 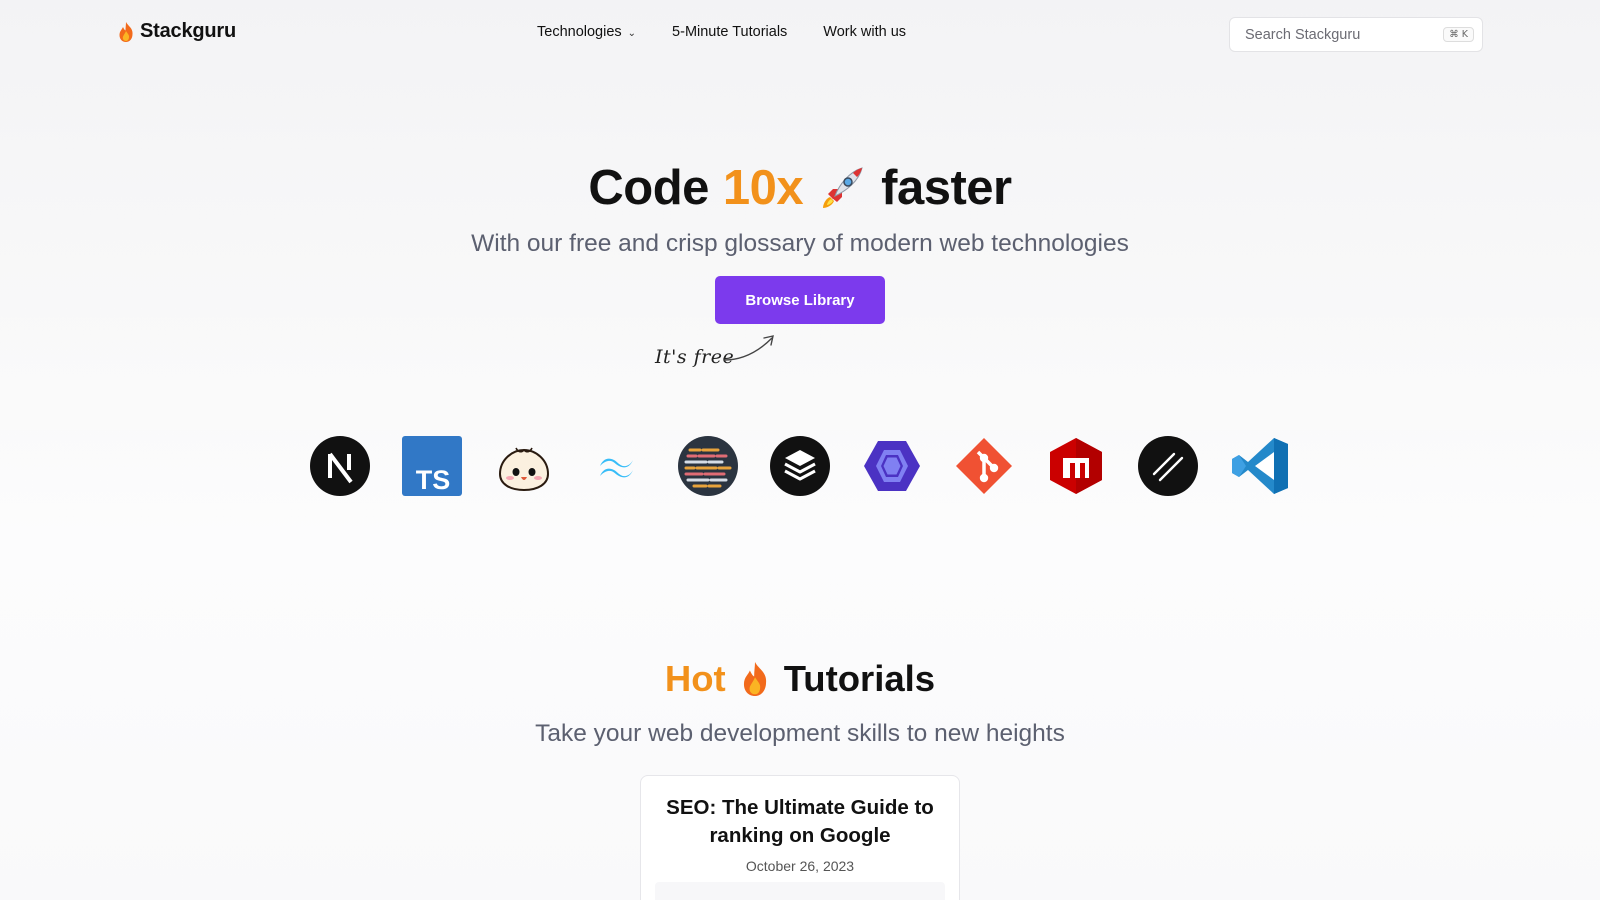 I want to click on hero-title: Code 10x faster, so click(x=800, y=188).